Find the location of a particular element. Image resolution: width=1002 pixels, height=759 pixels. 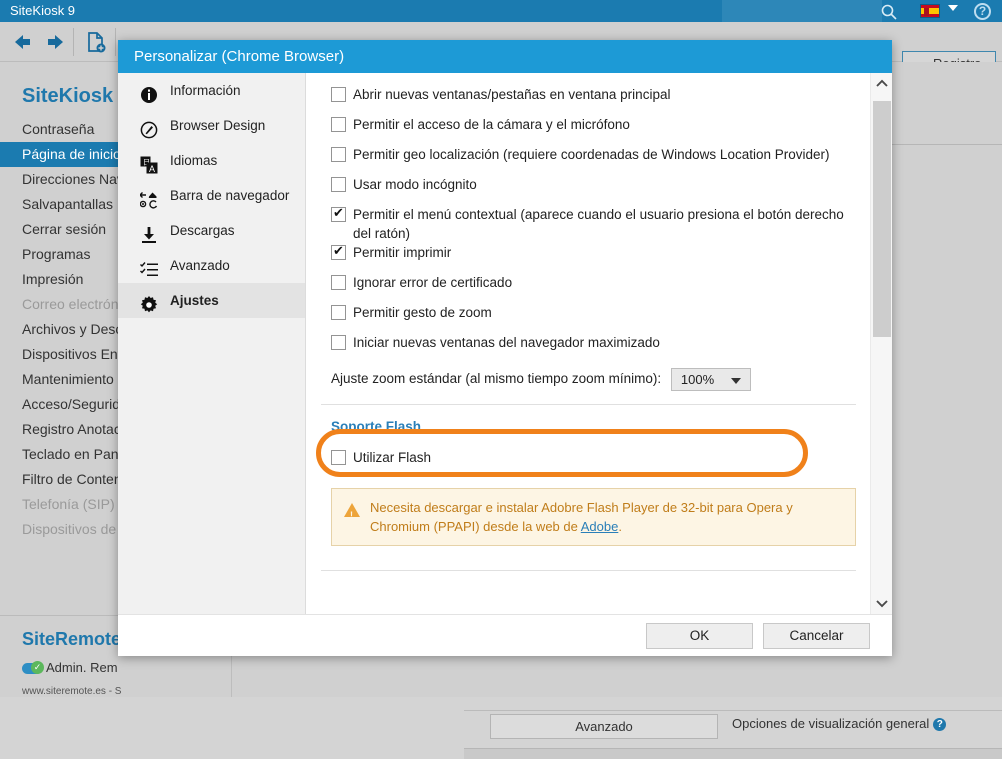

info-icon is located at coordinates (149, 91).